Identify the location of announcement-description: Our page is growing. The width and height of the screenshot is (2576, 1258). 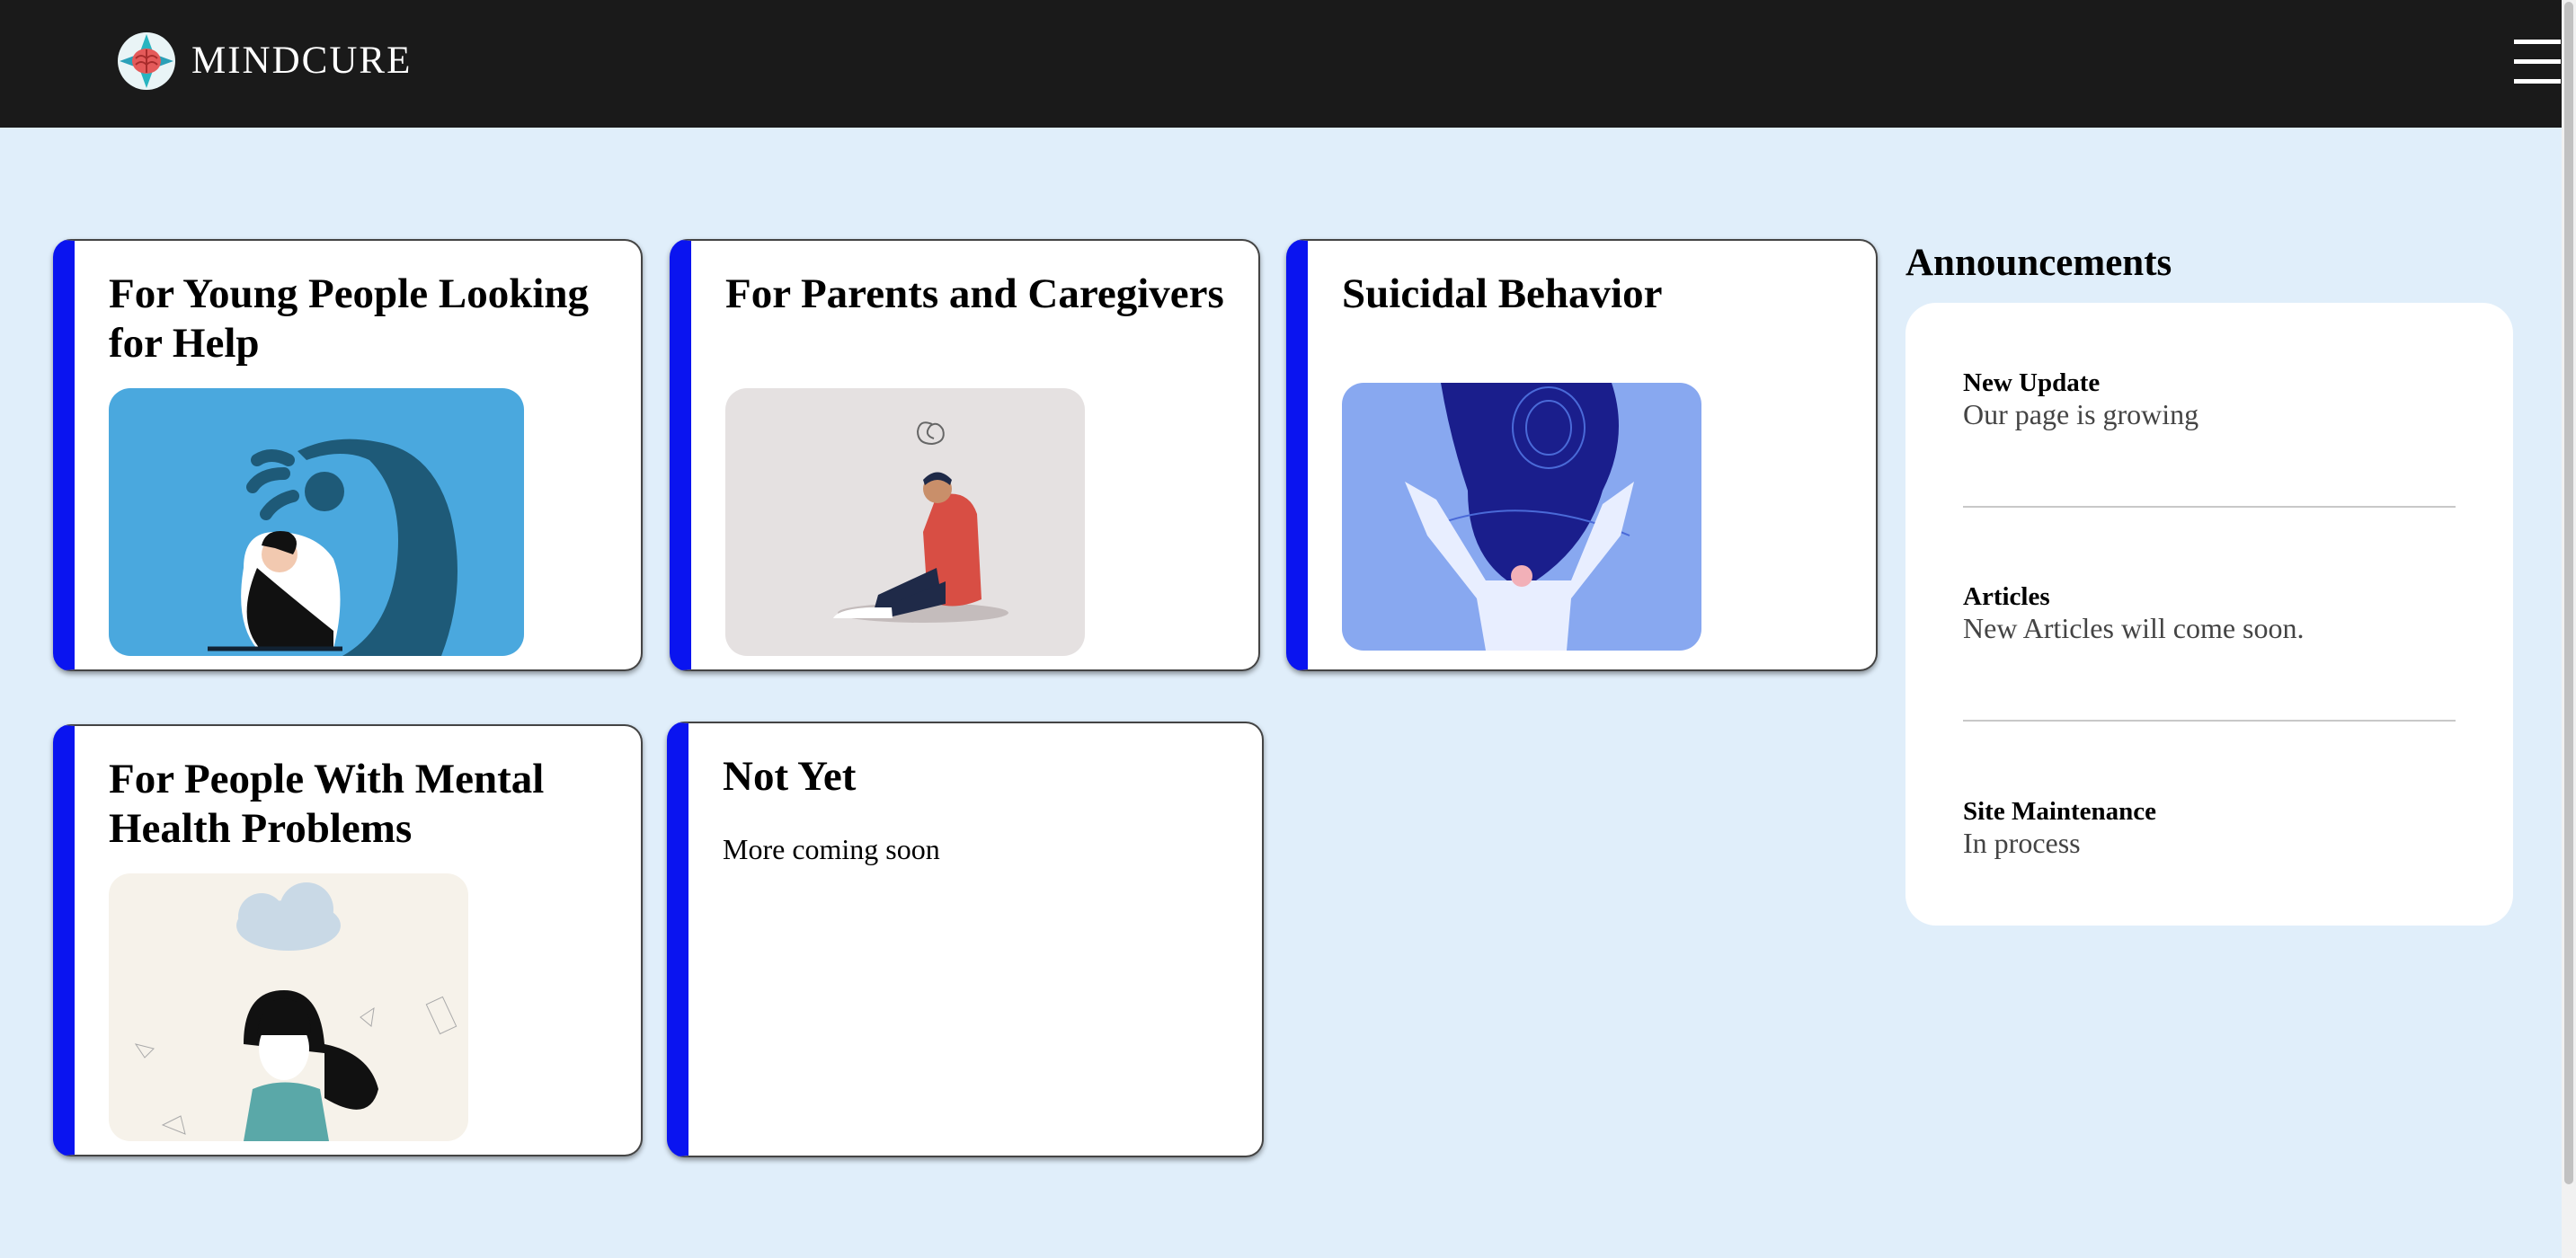
(2081, 414).